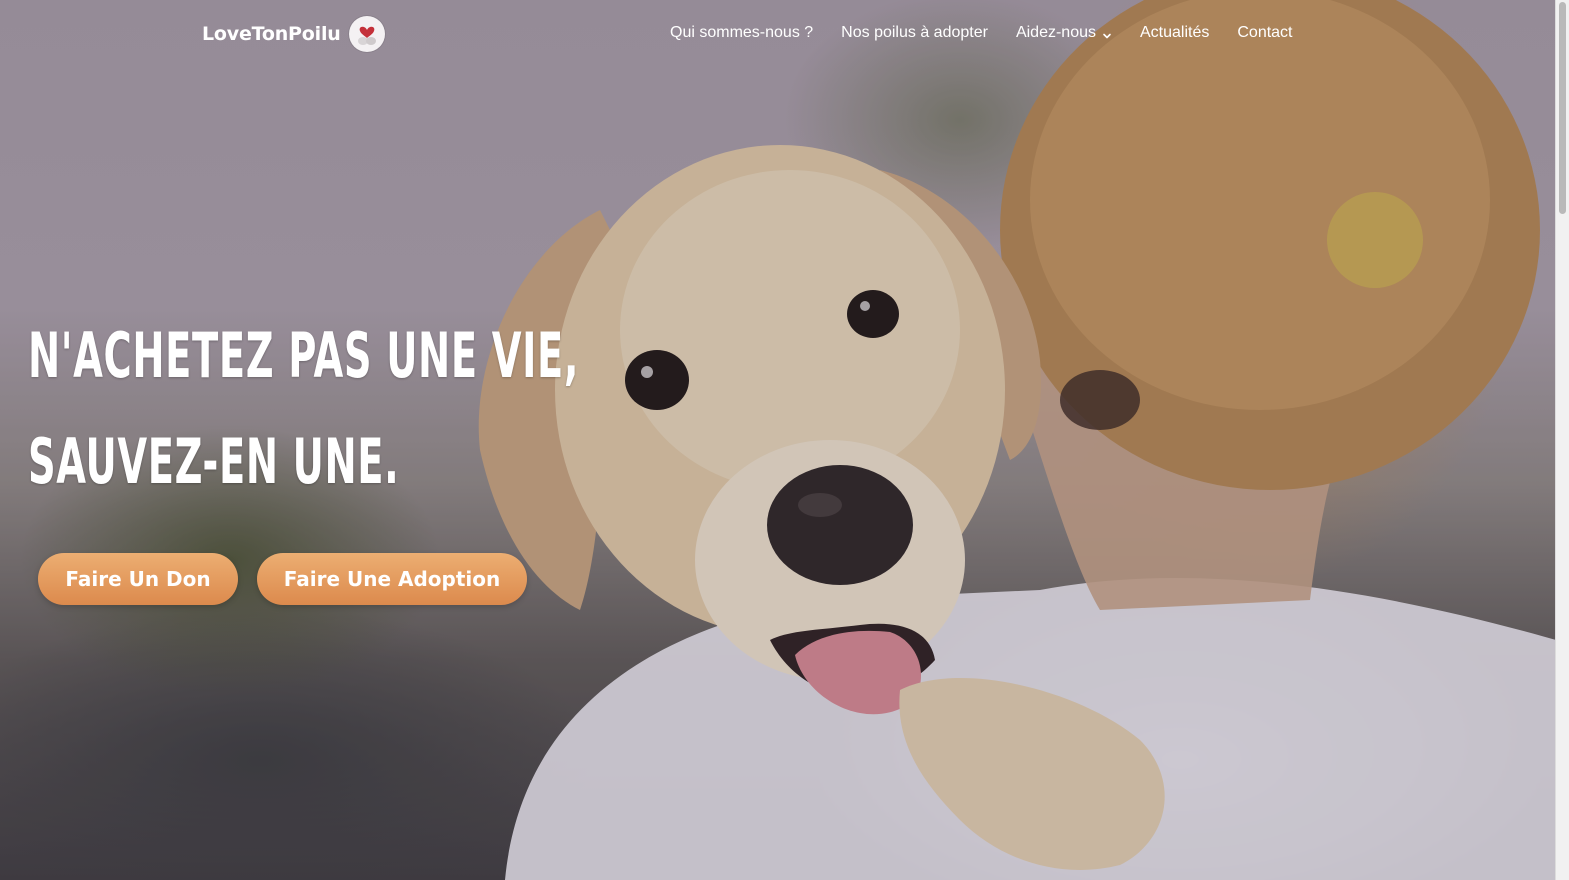  I want to click on page-scrollbar, so click(1562, 440).